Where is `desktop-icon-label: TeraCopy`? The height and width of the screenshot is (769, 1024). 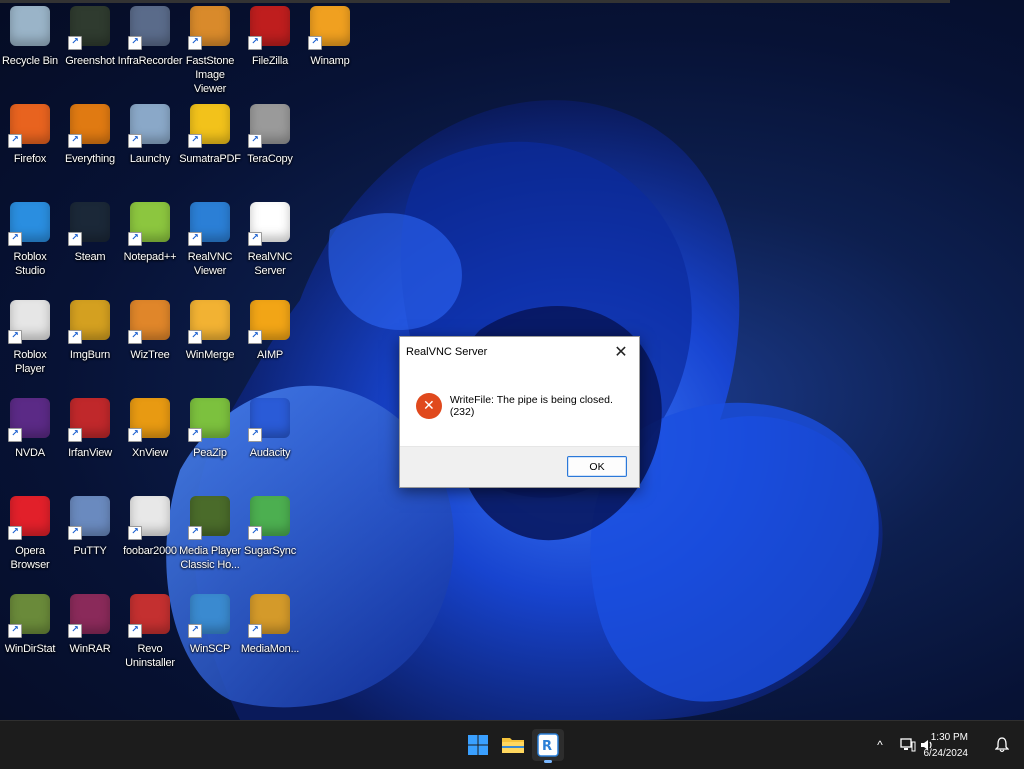
desktop-icon-label: TeraCopy is located at coordinates (270, 159).